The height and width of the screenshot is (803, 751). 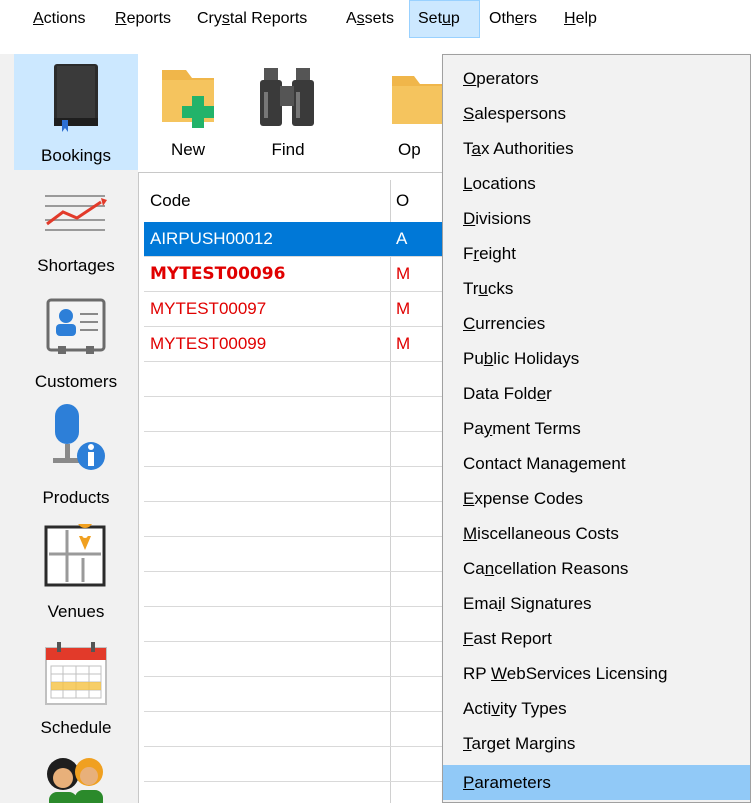 I want to click on item-accel: P, so click(x=469, y=782).